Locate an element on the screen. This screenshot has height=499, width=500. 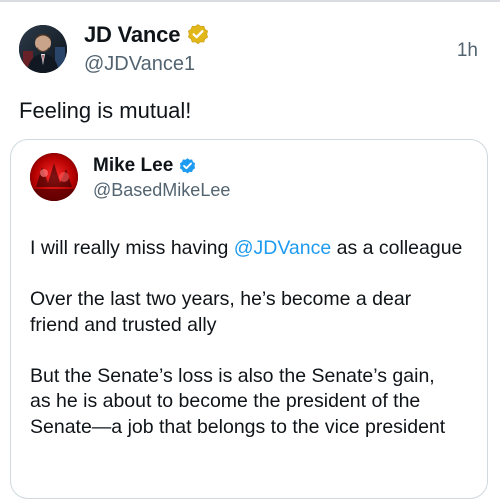
quoted-author-handle: @BasedMikeLee is located at coordinates (161, 190).